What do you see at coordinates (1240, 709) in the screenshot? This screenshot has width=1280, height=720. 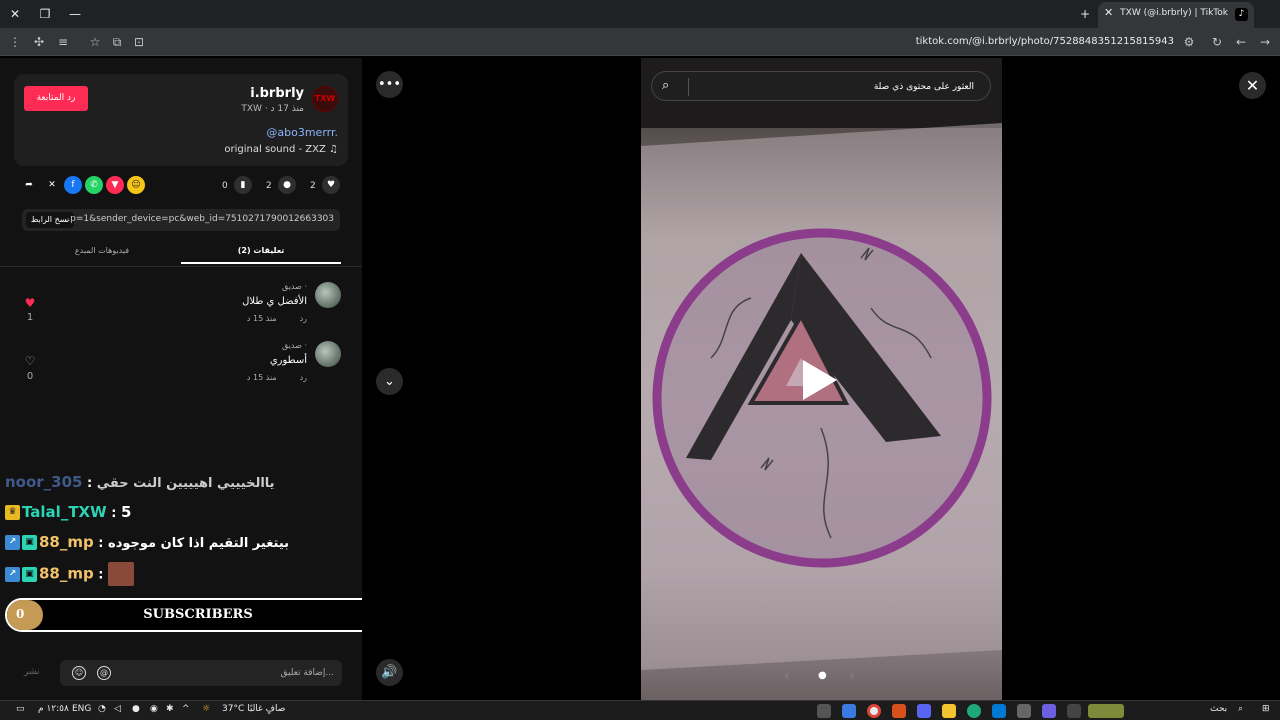 I see `taskbar-search-icon: ⌕` at bounding box center [1240, 709].